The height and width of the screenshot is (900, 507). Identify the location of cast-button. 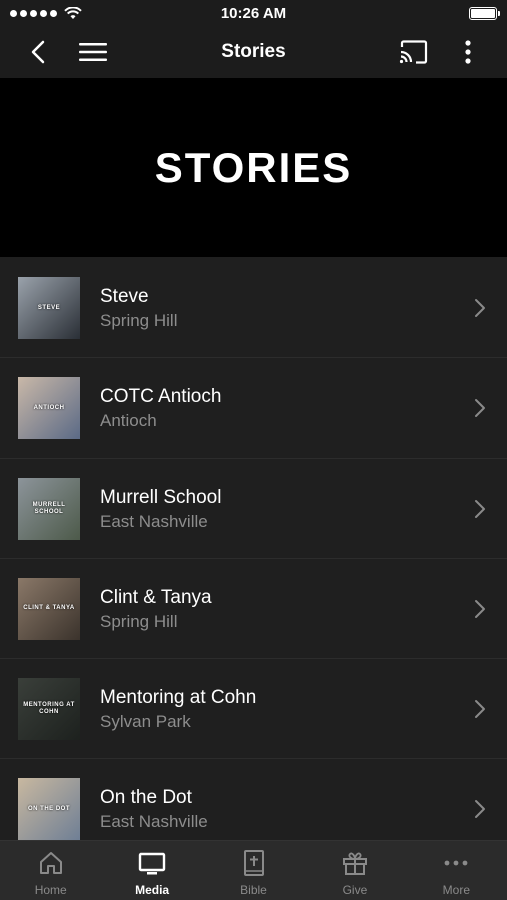
(414, 52).